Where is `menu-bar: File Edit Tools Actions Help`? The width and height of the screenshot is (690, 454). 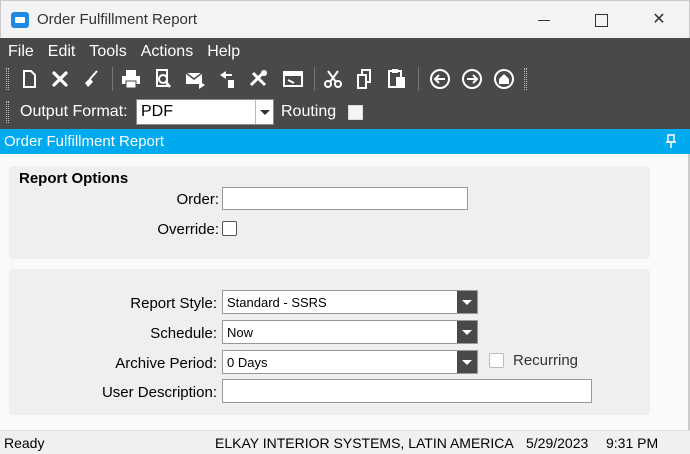 menu-bar: File Edit Tools Actions Help is located at coordinates (131, 52).